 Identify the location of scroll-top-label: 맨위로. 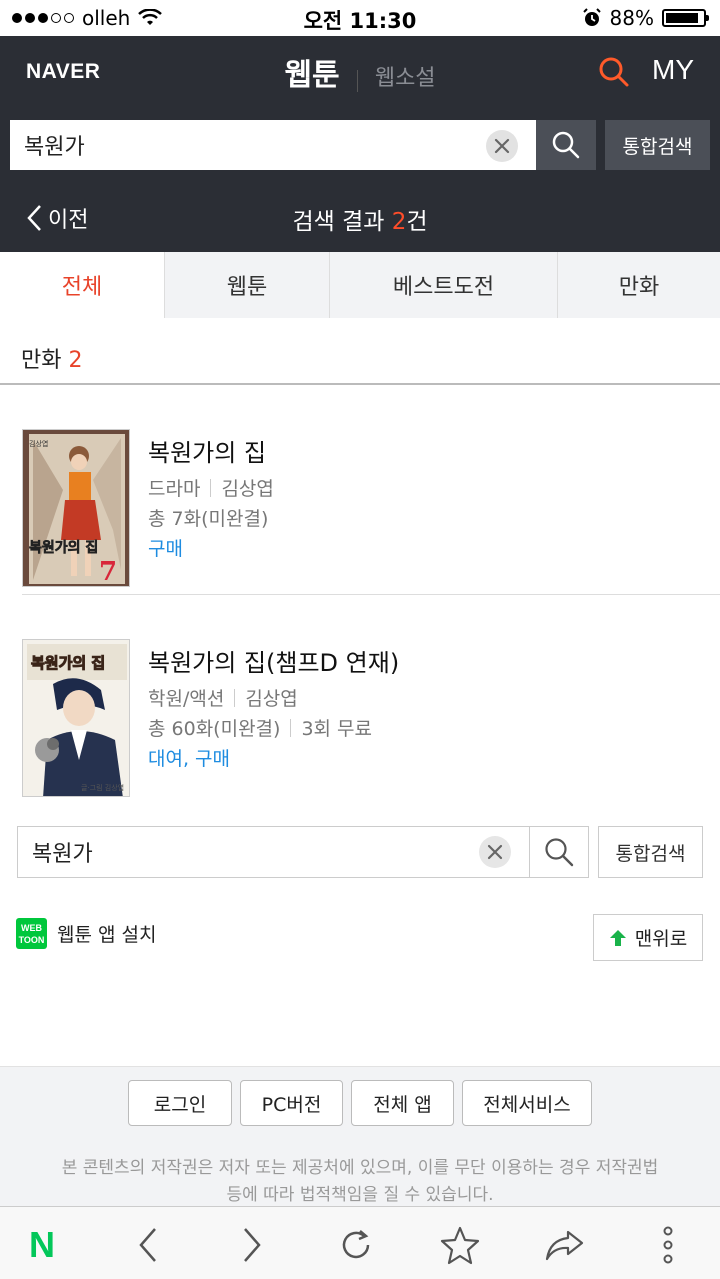
(661, 939).